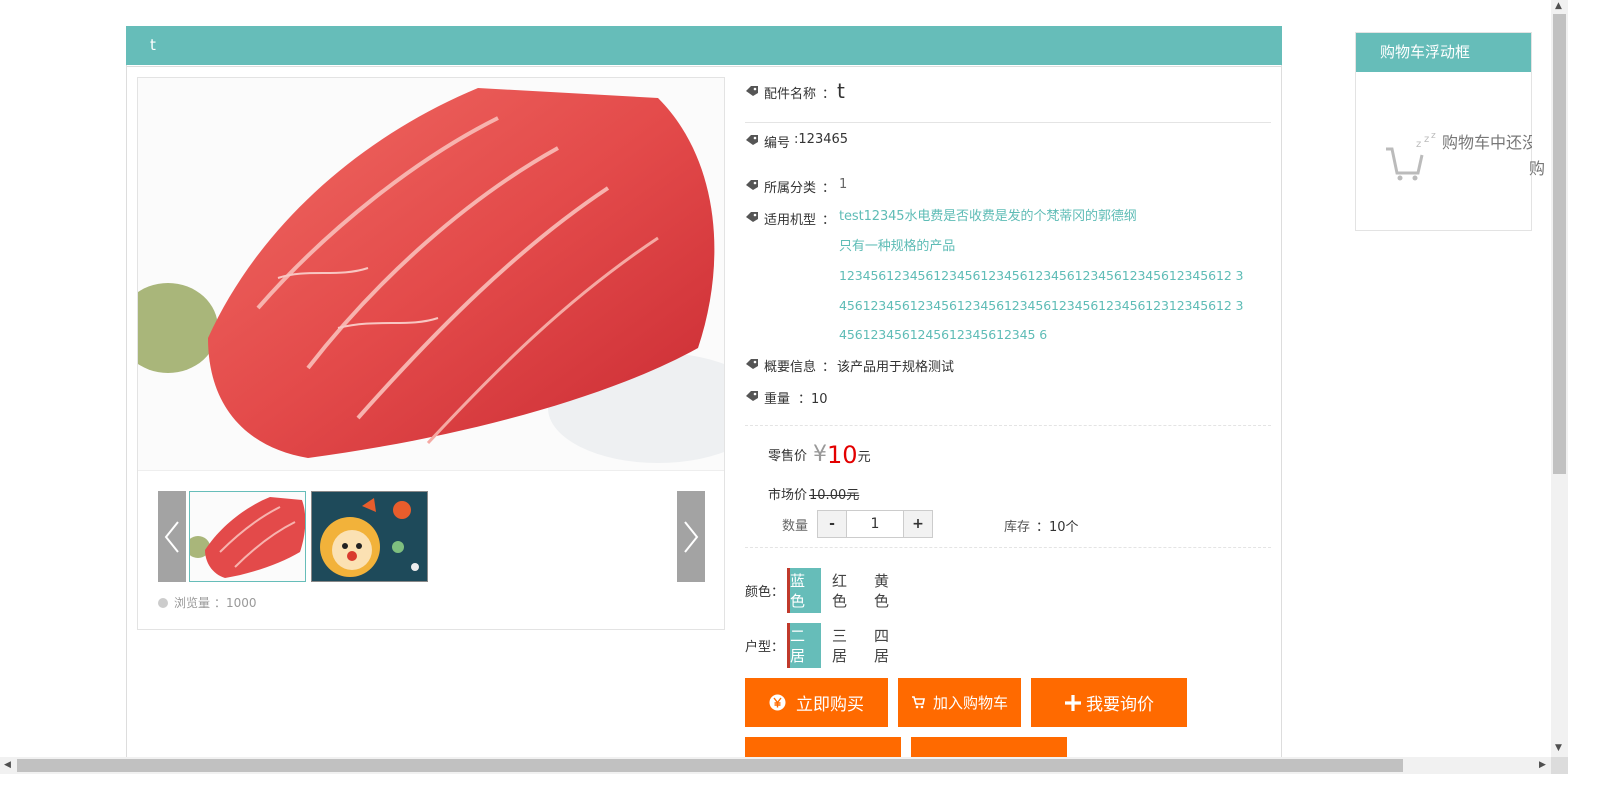  I want to click on product-title: t, so click(153, 45).